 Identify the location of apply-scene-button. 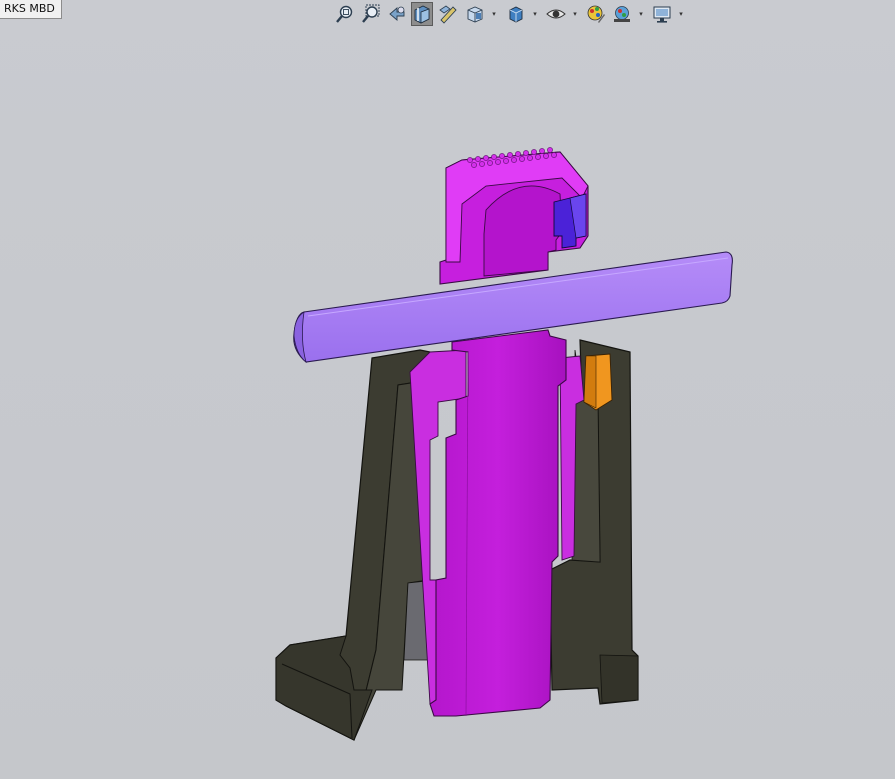
(622, 14).